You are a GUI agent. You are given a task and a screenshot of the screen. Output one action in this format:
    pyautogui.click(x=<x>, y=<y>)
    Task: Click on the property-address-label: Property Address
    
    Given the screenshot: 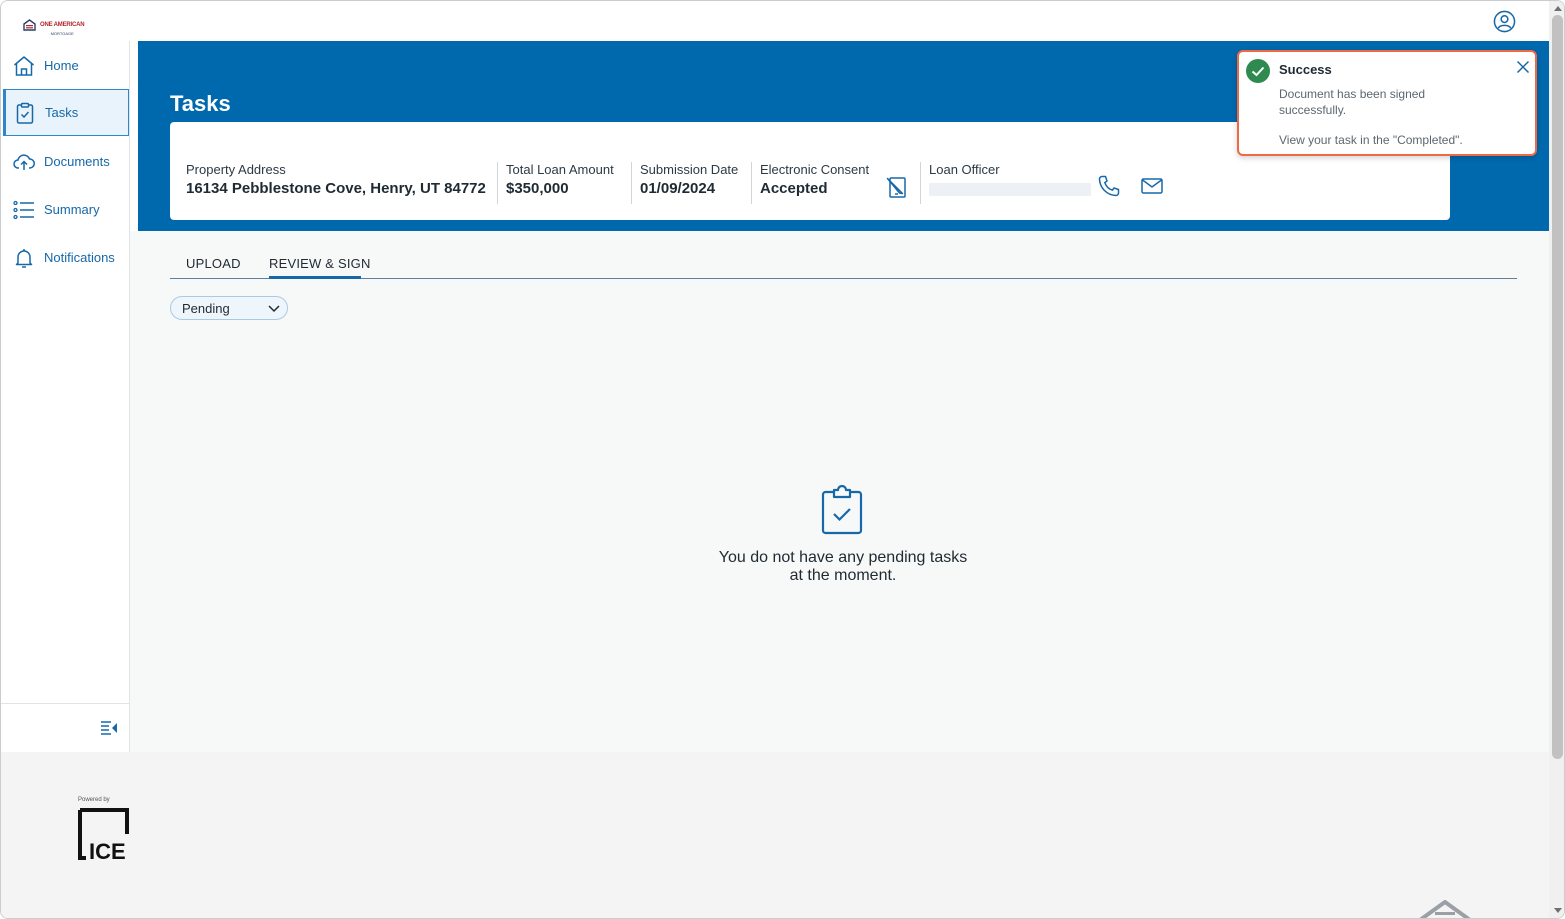 What is the action you would take?
    pyautogui.click(x=236, y=169)
    